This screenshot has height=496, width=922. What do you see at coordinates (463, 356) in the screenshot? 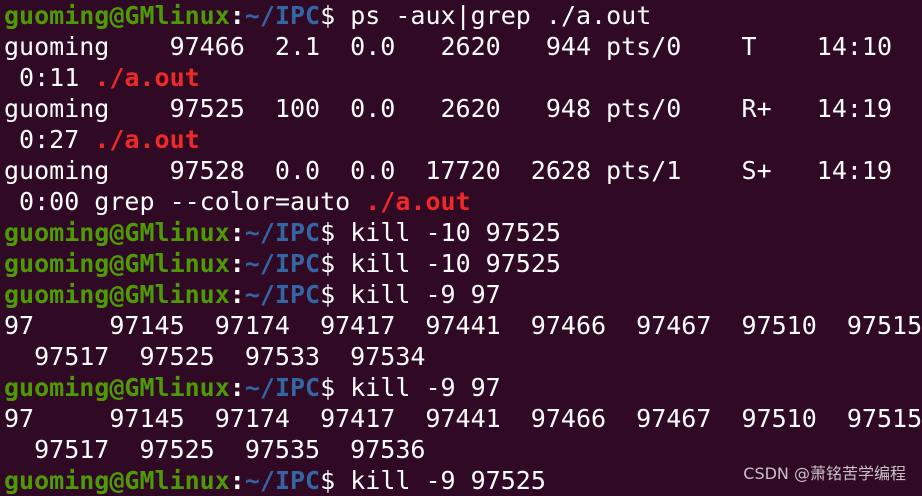
I see `output-line: 97517 97525 97533 97534` at bounding box center [463, 356].